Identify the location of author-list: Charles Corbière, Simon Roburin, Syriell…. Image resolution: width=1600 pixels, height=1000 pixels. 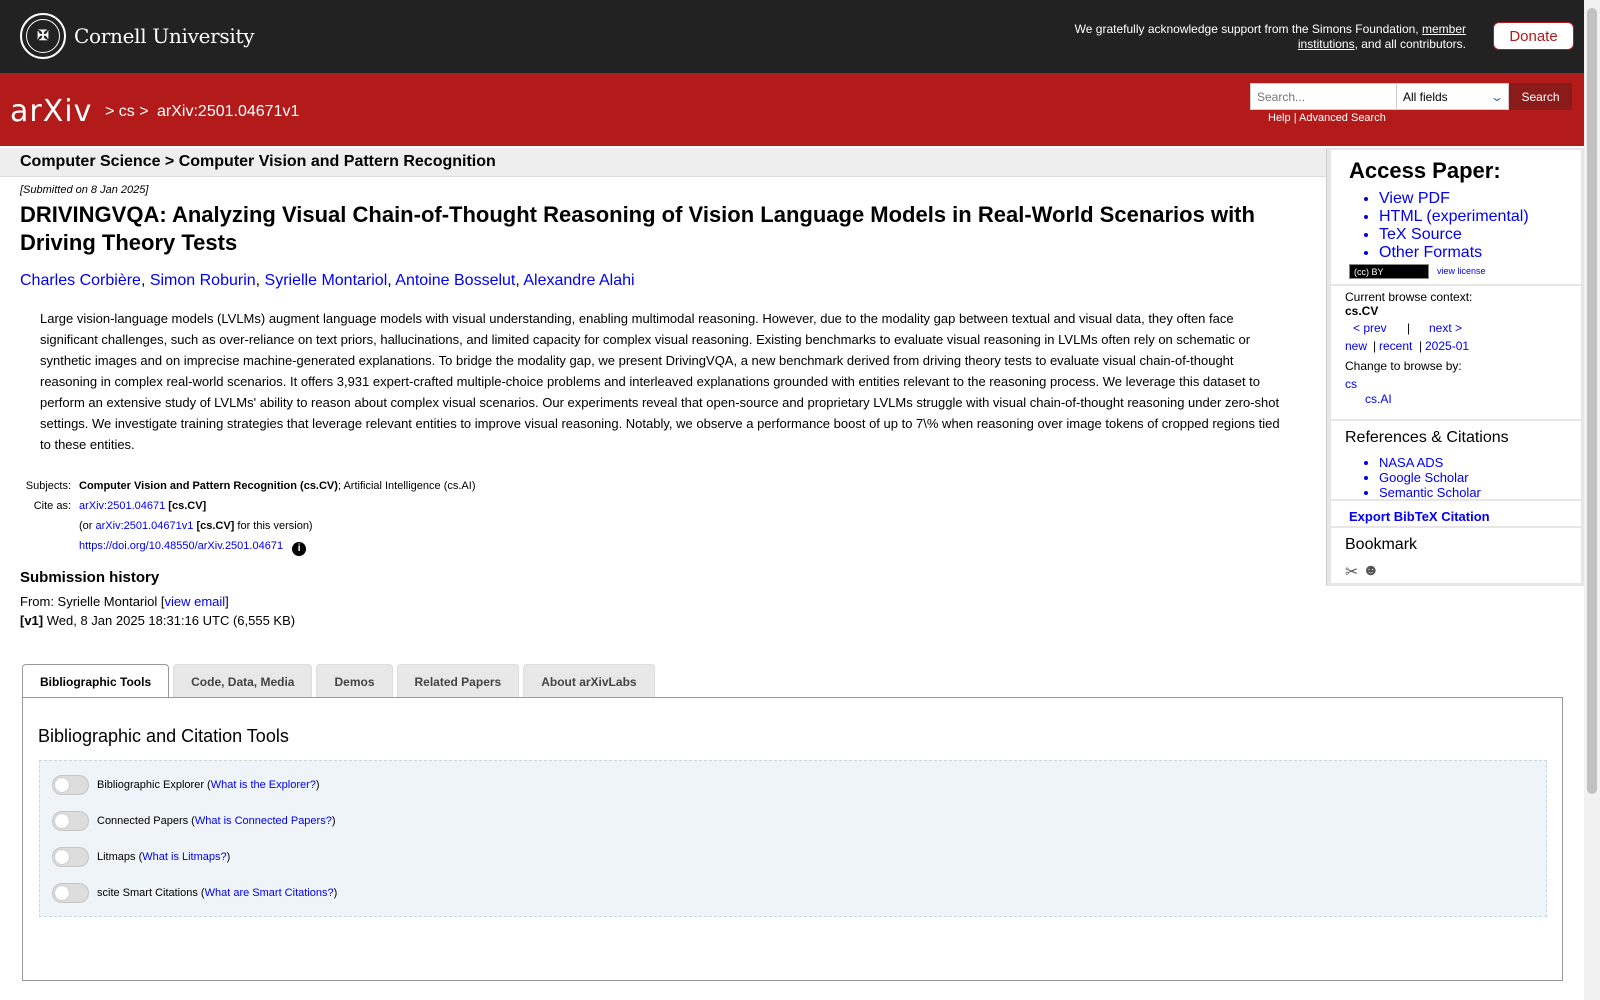
(327, 280).